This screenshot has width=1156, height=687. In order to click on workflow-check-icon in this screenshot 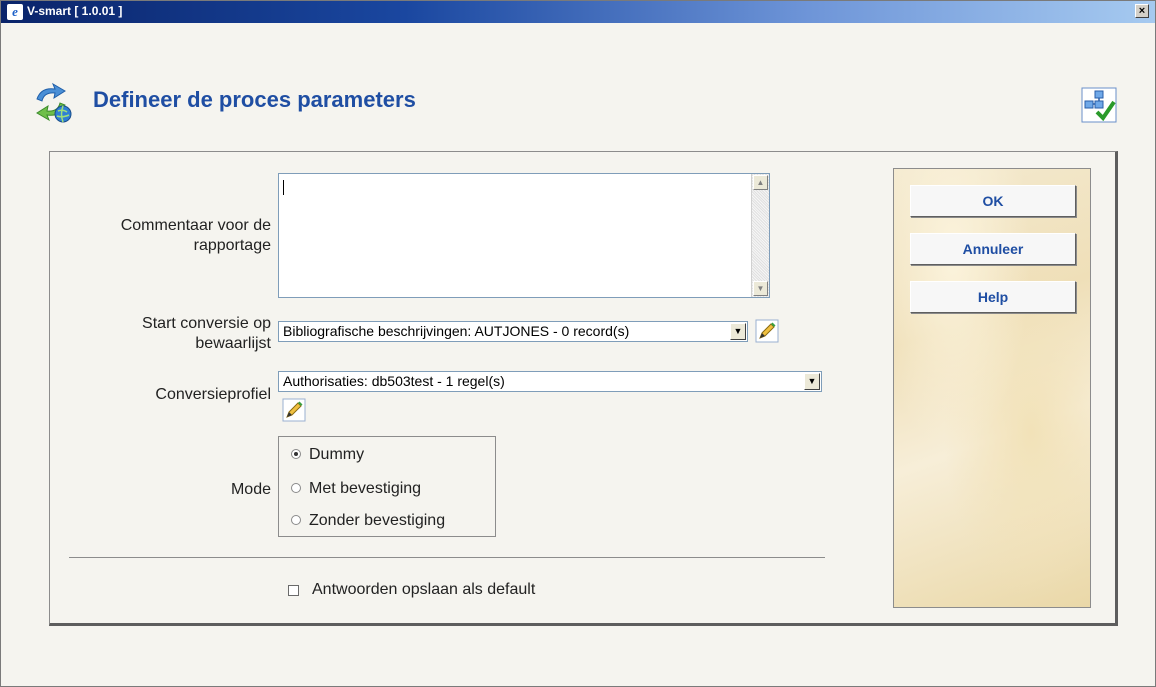, I will do `click(1099, 105)`.